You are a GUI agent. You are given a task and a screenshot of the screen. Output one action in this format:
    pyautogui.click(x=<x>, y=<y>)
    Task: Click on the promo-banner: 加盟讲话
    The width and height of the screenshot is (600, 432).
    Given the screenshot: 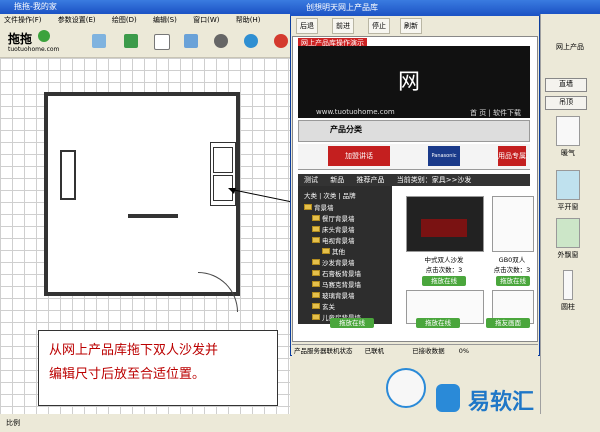 What is the action you would take?
    pyautogui.click(x=359, y=156)
    